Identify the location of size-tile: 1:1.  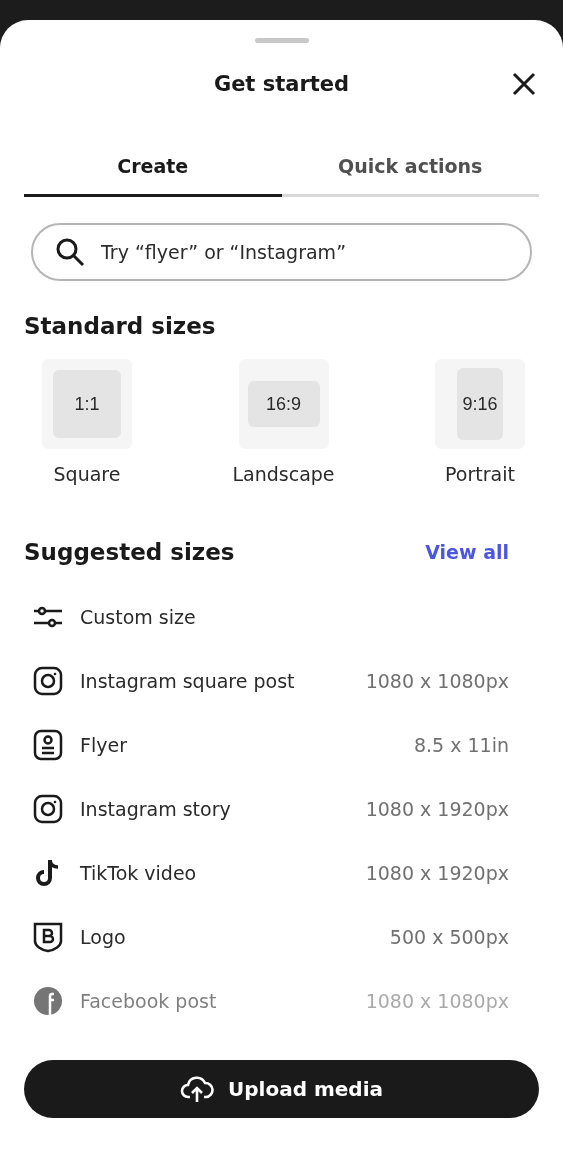
(87, 404).